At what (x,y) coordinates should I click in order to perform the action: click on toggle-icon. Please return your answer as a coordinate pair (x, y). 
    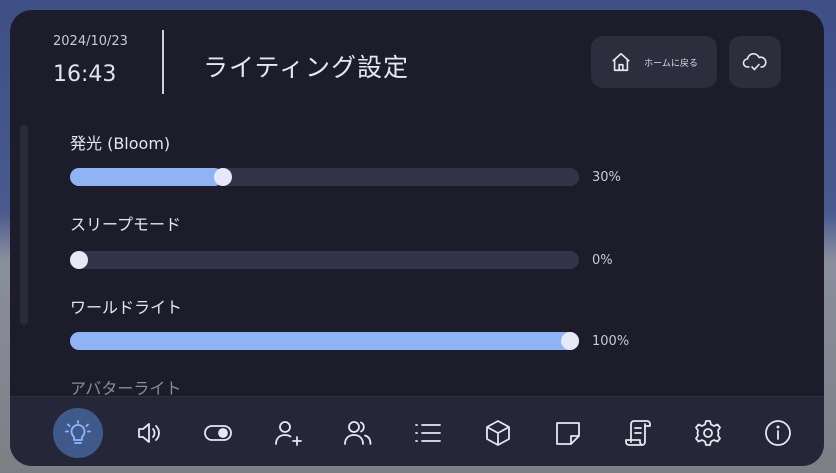
    Looking at the image, I should click on (218, 433).